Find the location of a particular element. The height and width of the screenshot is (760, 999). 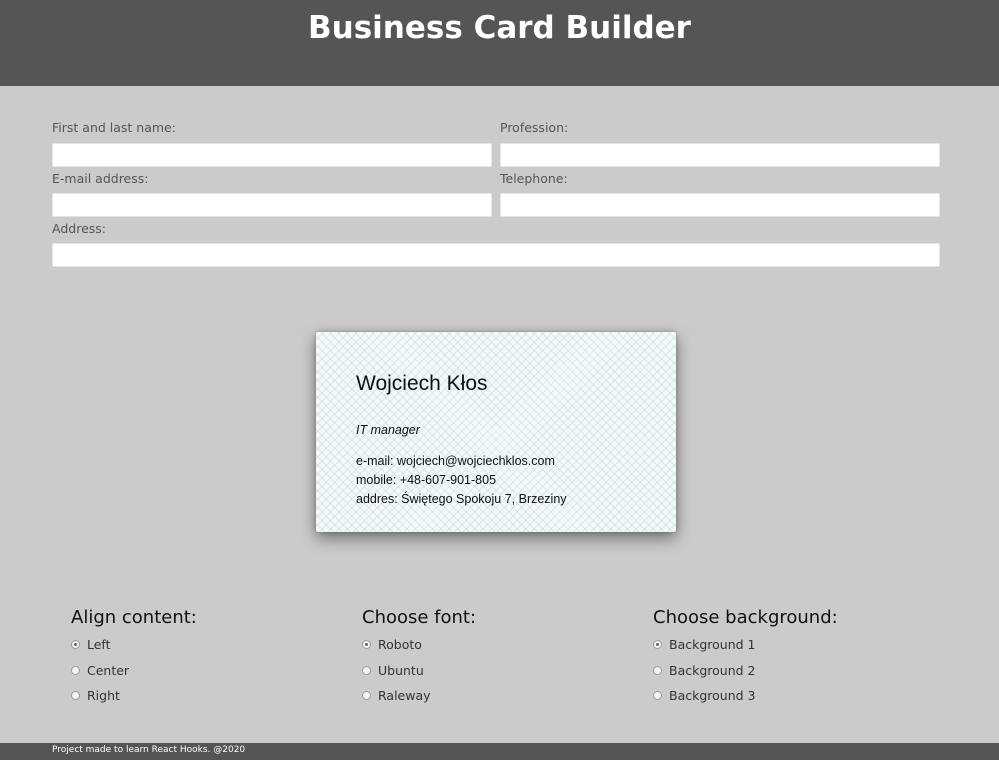

background-3-option: Background 3 is located at coordinates (704, 695).